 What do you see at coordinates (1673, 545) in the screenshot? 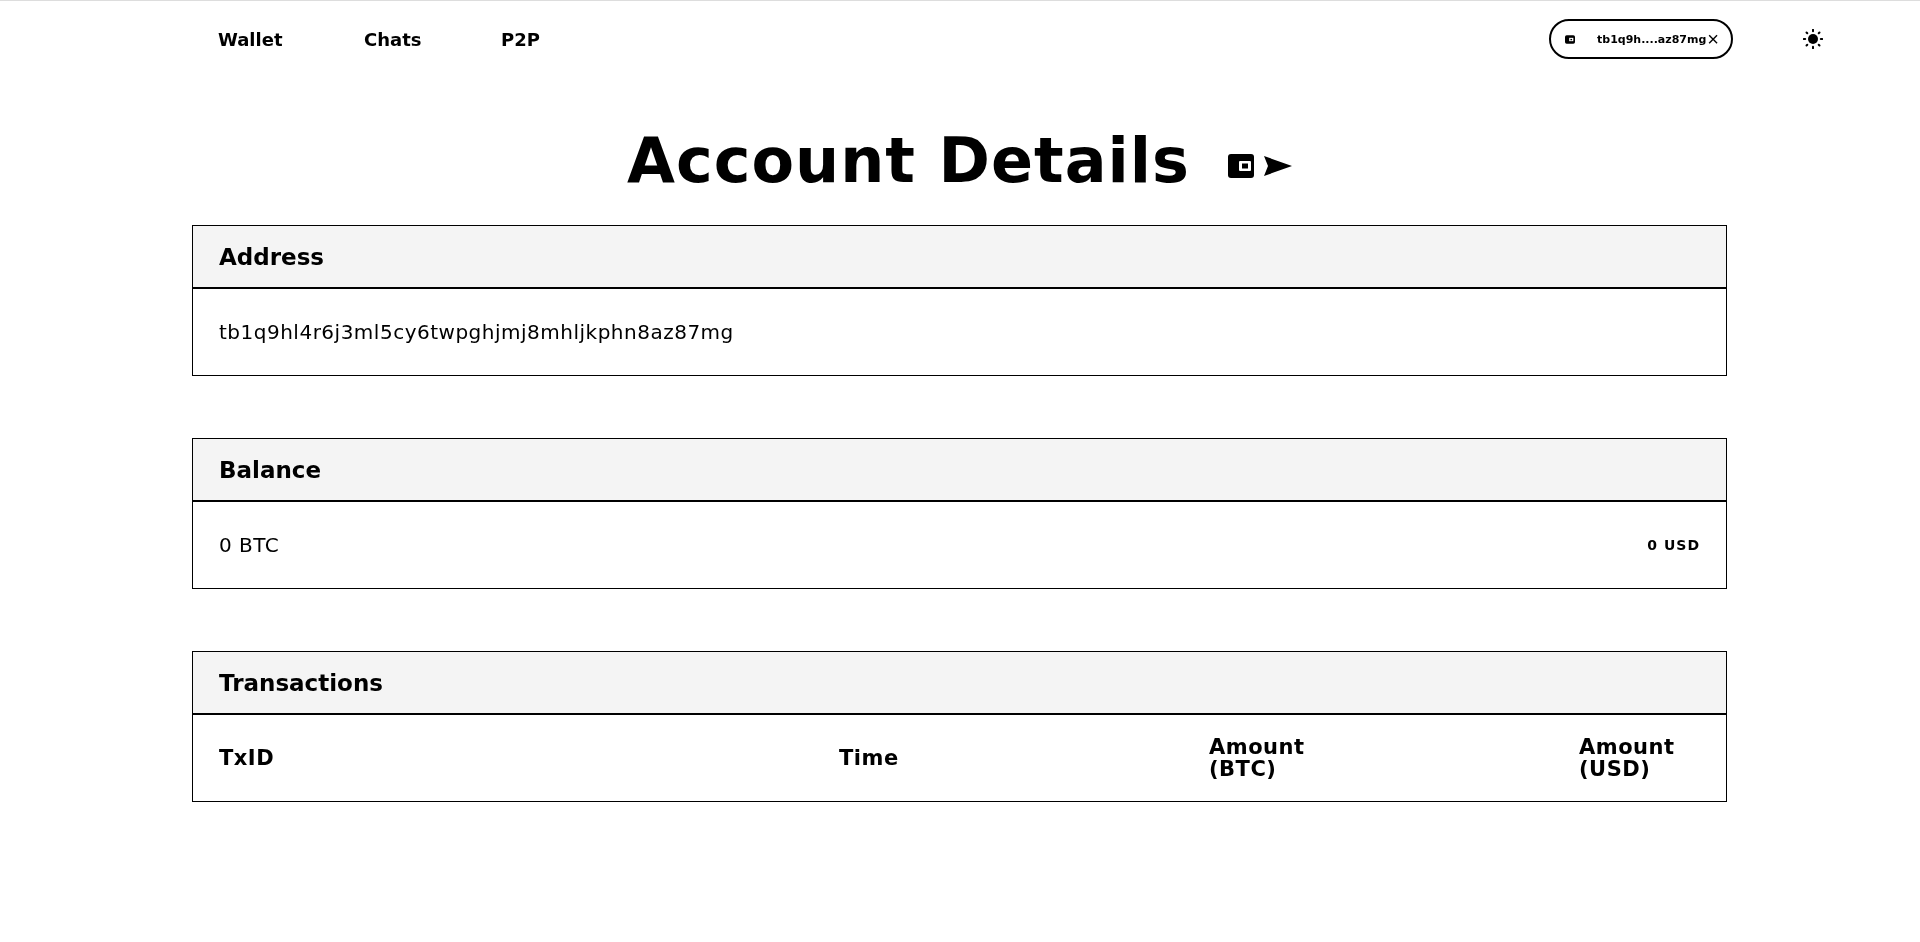
I see `balance-usd: 0 USD` at bounding box center [1673, 545].